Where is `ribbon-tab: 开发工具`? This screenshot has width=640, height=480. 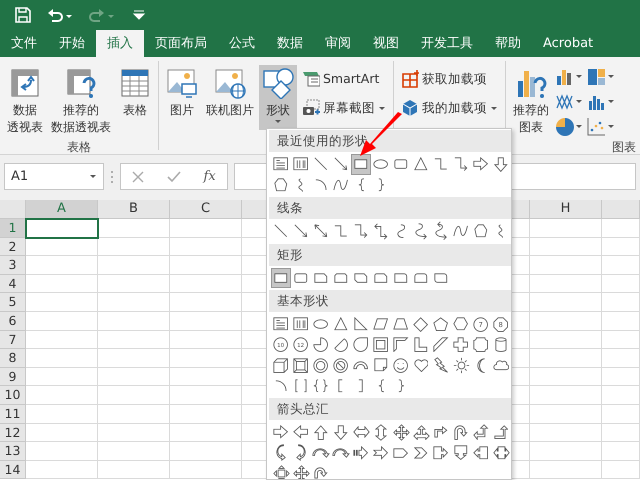 ribbon-tab: 开发工具 is located at coordinates (447, 43).